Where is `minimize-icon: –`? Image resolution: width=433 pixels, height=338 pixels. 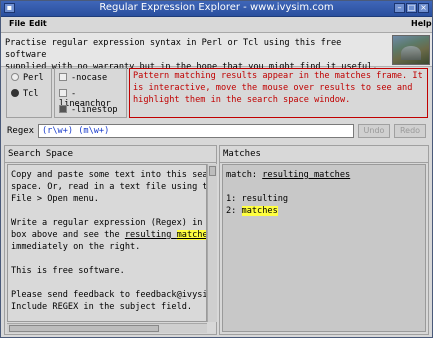 minimize-icon: – is located at coordinates (399, 8).